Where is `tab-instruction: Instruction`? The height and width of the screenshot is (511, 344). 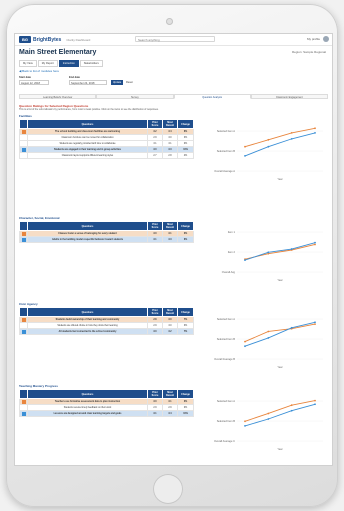
tab-instruction: Instruction is located at coordinates (68, 63).